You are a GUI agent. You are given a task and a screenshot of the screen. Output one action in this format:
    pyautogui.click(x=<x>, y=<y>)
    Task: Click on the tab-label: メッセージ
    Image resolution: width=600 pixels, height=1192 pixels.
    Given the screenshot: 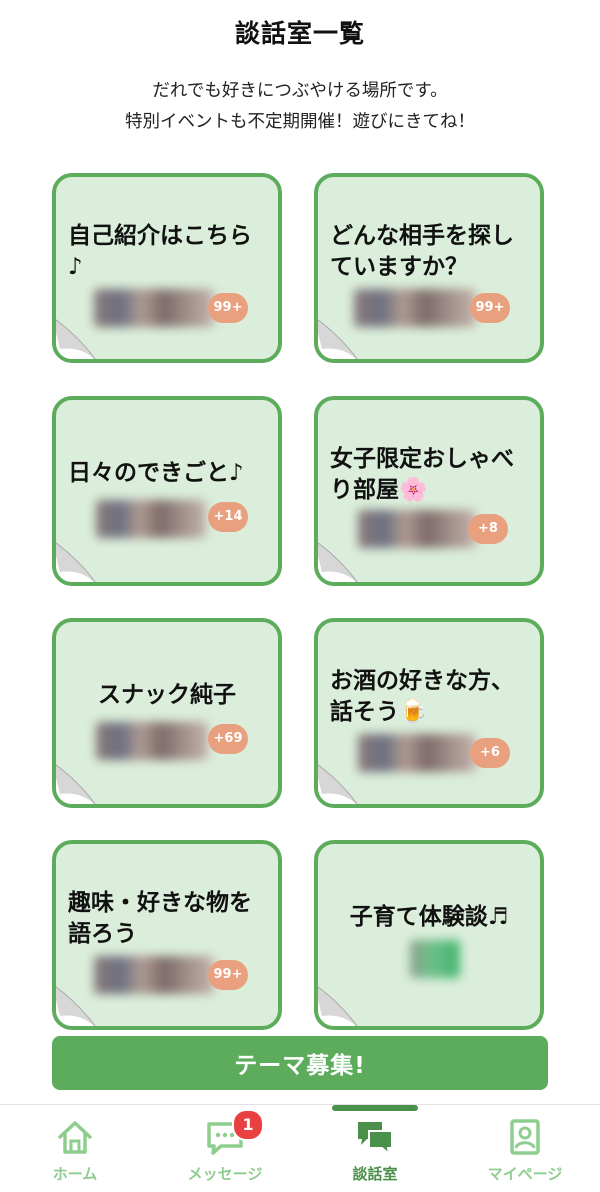 What is the action you would take?
    pyautogui.click(x=225, y=1174)
    